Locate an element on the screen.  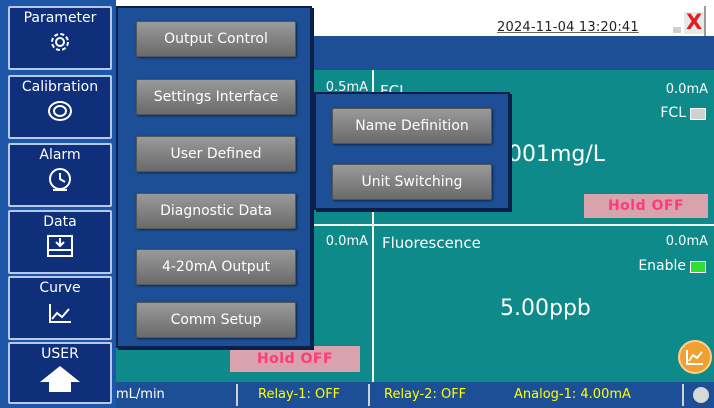
fcl-toggle is located at coordinates (698, 114).